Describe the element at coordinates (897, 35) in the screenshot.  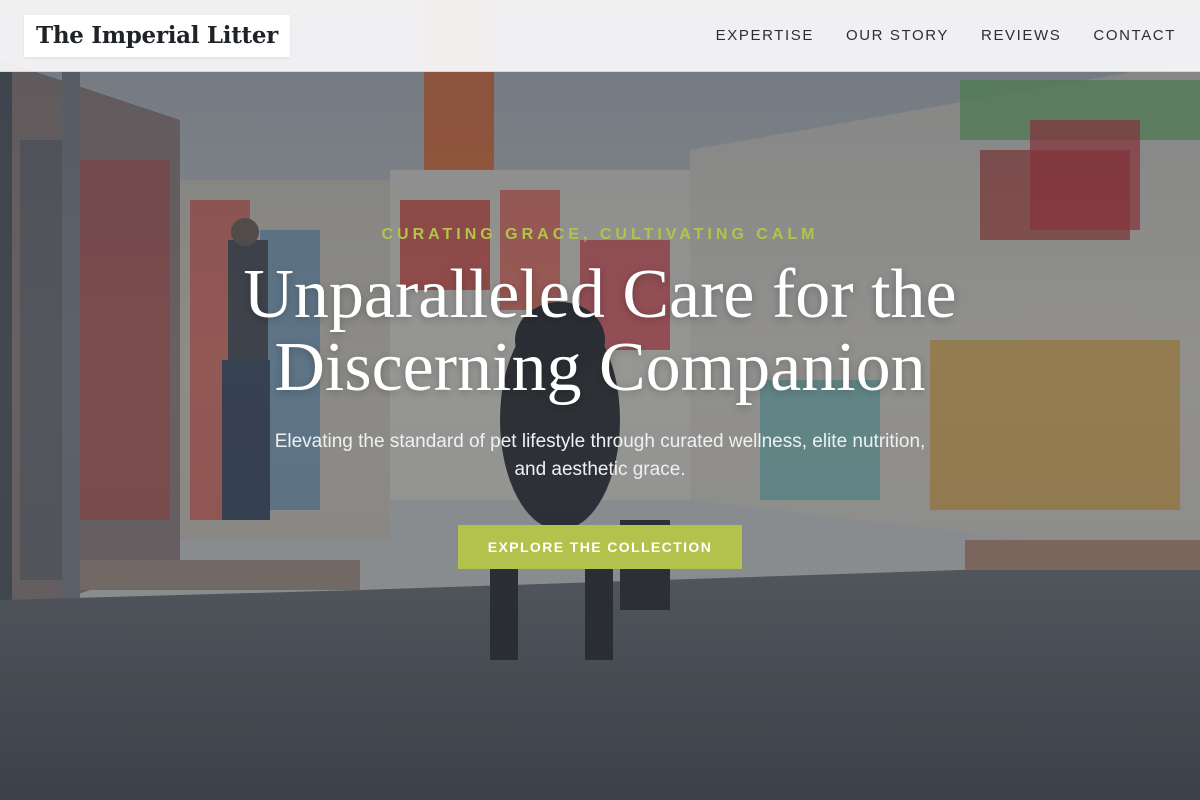
I see `nav-link-our-story: OUR STORY` at that location.